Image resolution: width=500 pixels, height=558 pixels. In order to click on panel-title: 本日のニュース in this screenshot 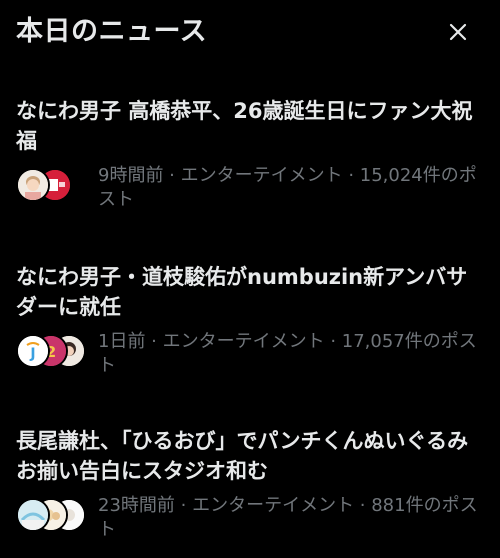, I will do `click(112, 31)`.